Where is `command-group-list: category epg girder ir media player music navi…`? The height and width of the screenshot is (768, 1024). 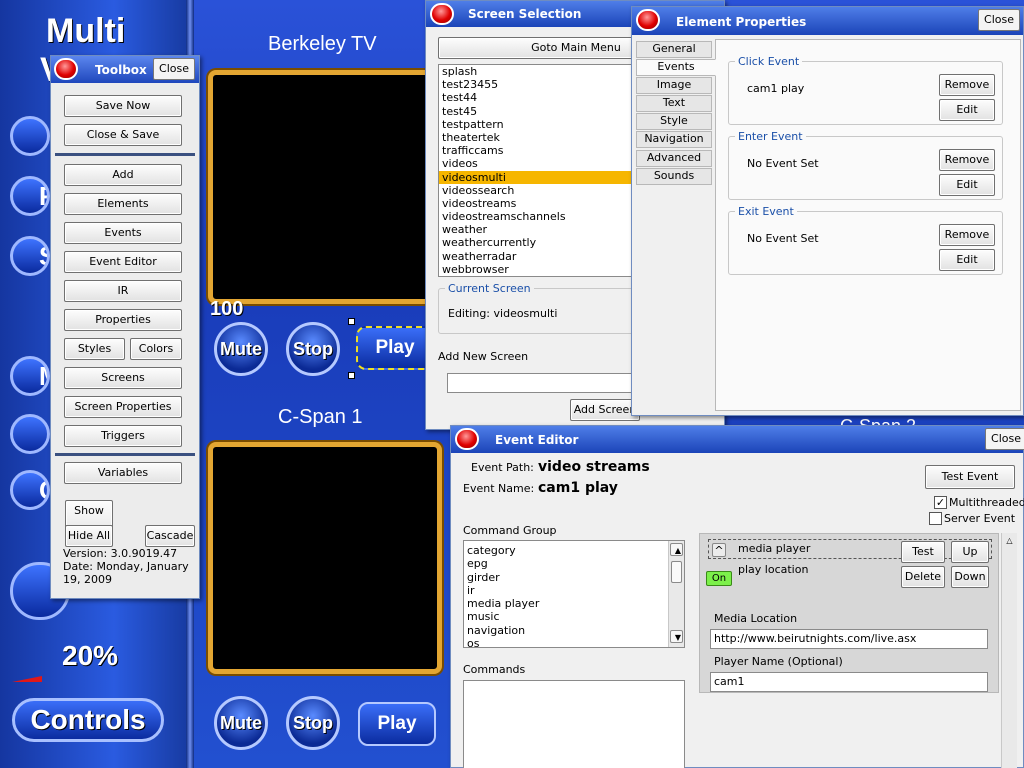 command-group-list: category epg girder ir media player music navi… is located at coordinates (574, 594).